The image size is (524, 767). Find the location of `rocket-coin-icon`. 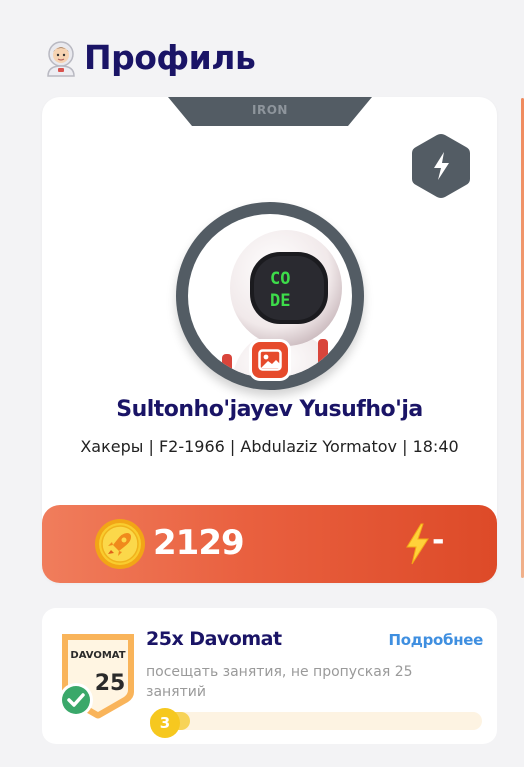

rocket-coin-icon is located at coordinates (120, 544).